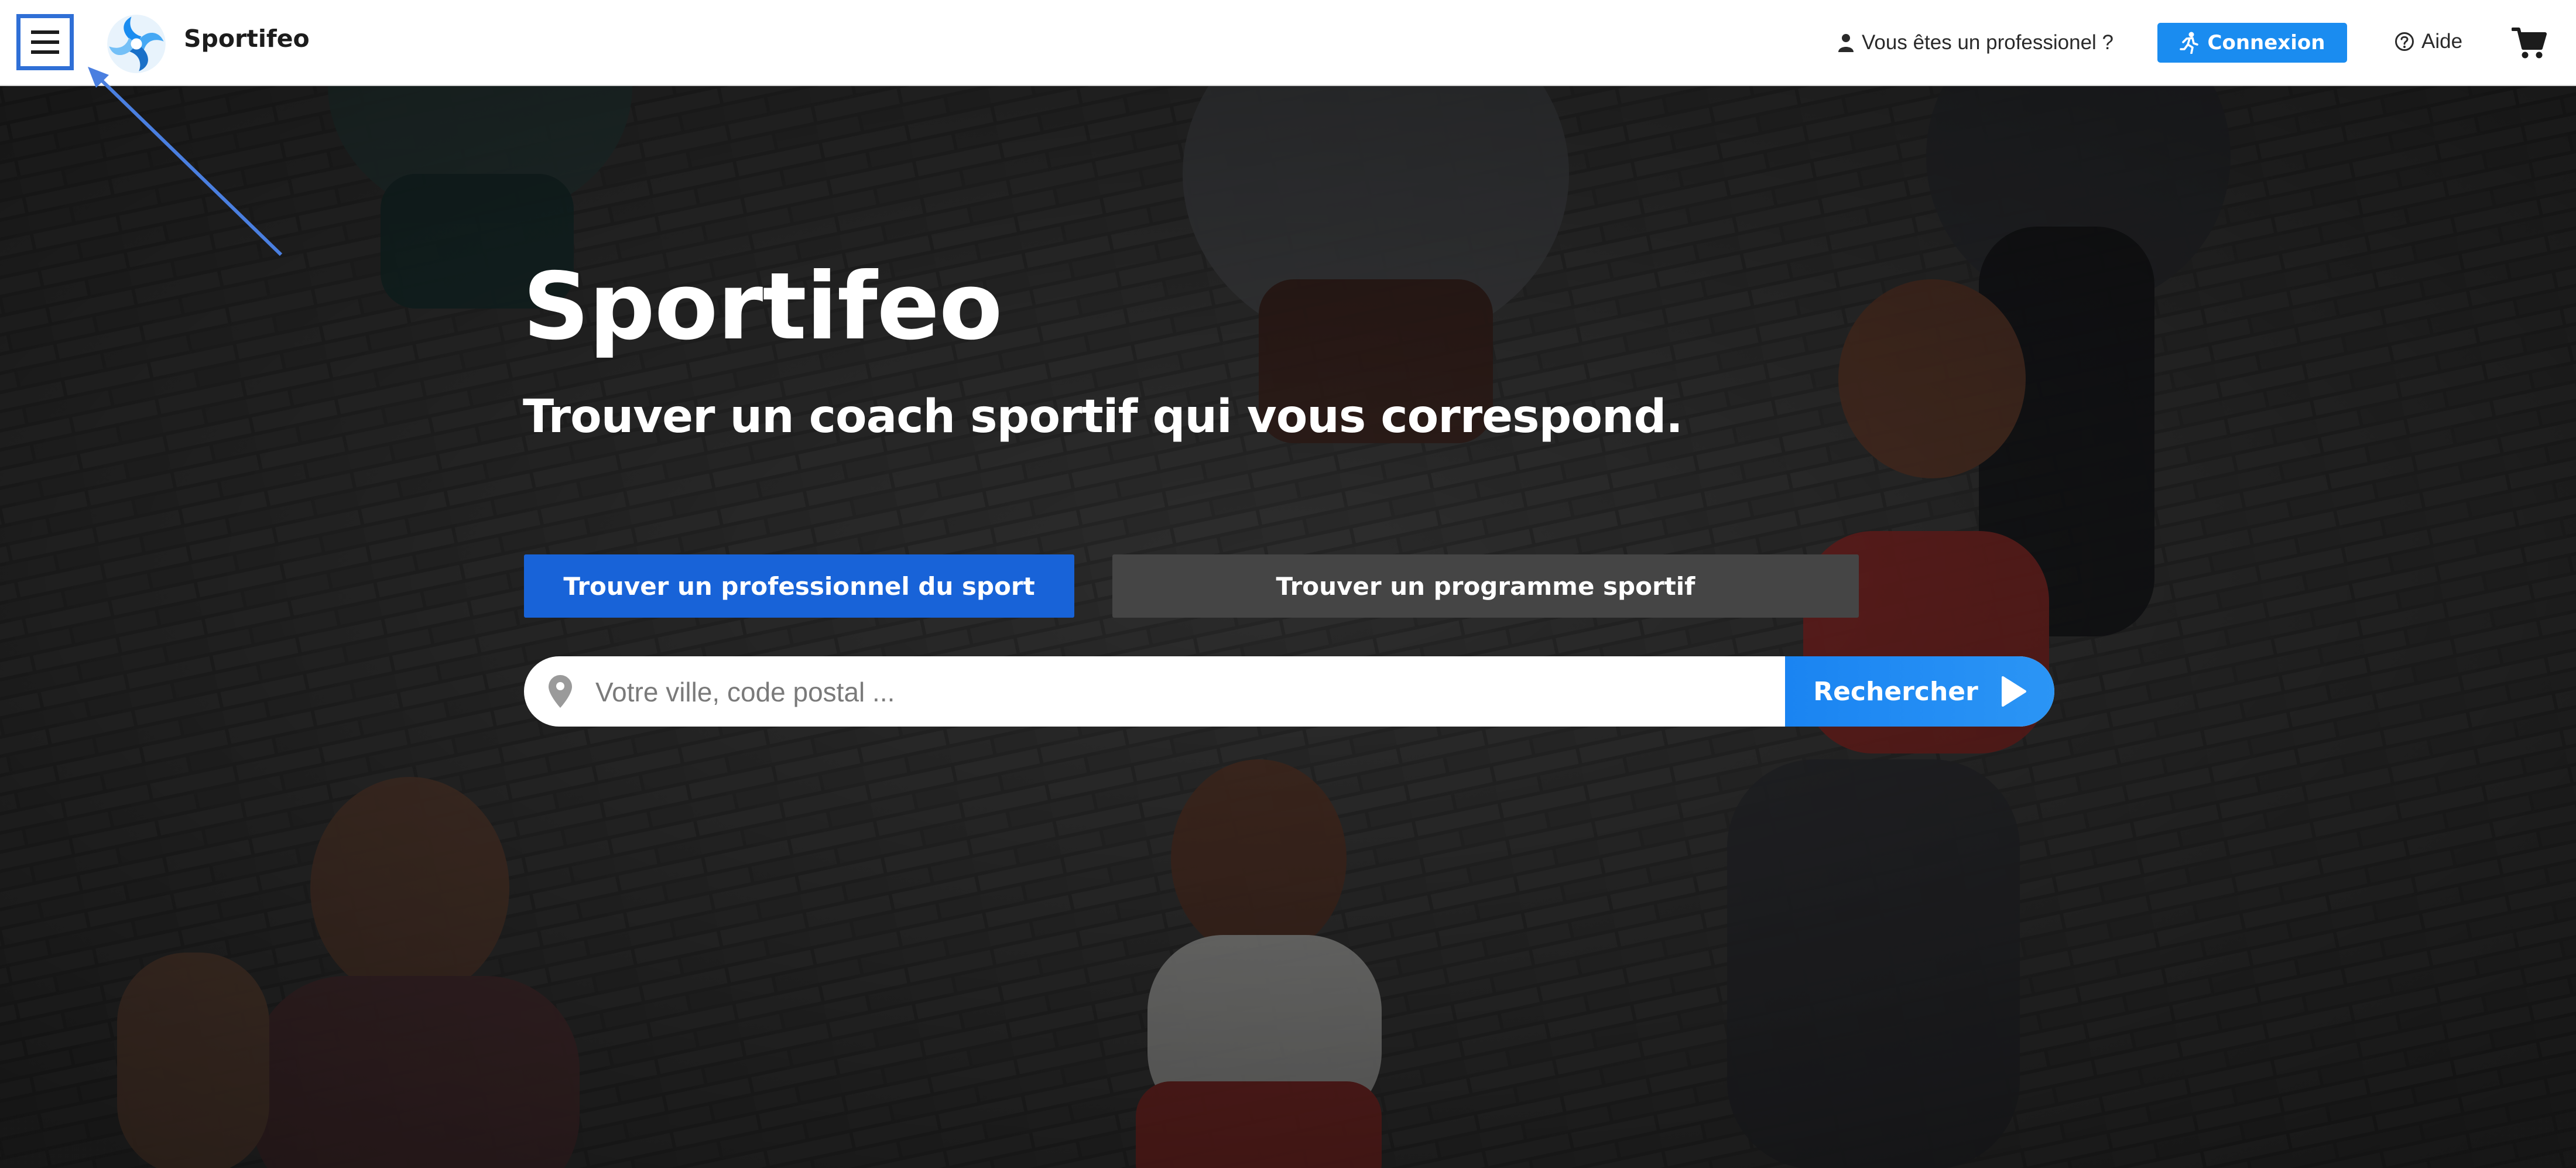 Image resolution: width=2576 pixels, height=1168 pixels. I want to click on shopping-cart-icon, so click(2529, 43).